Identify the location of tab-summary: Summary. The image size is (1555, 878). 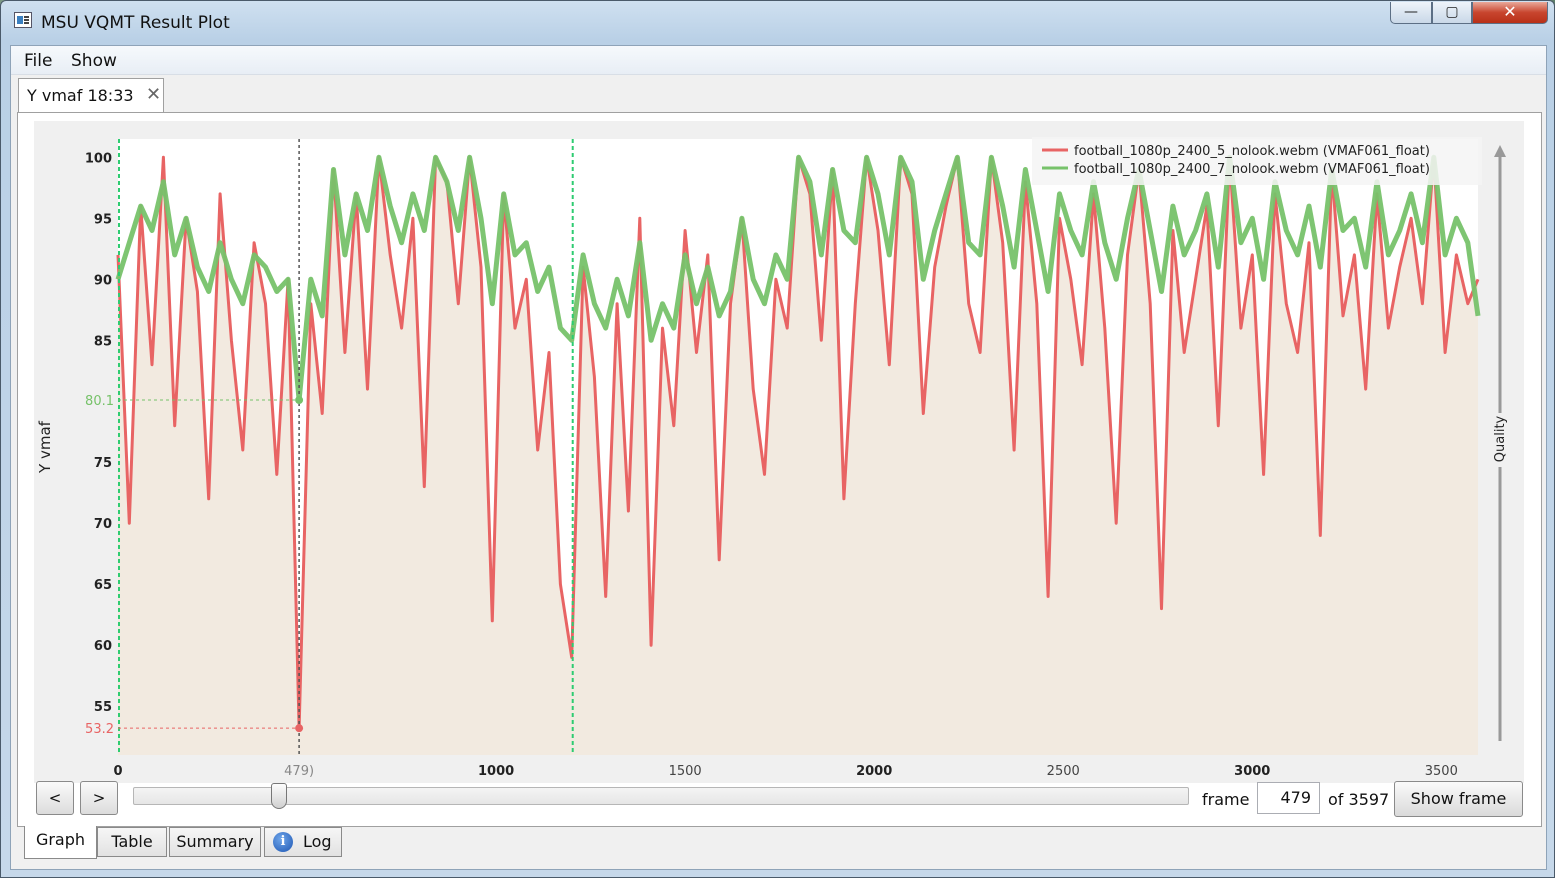
(215, 842).